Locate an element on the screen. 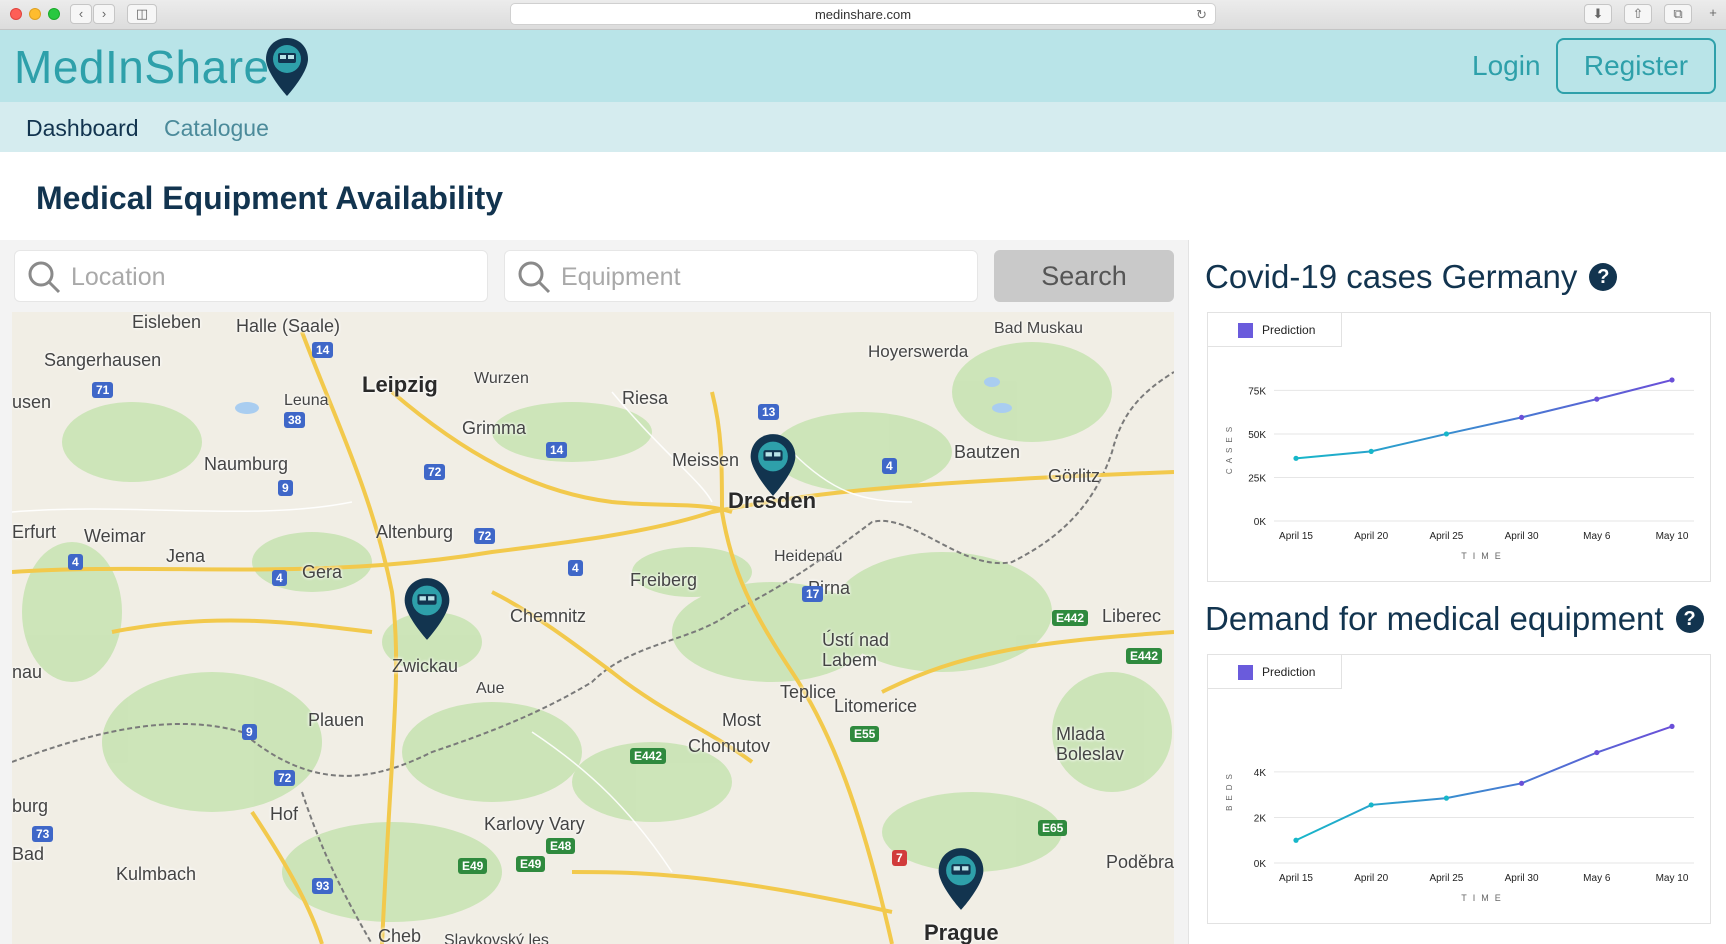 This screenshot has width=1726, height=944. map-label: Leipzig is located at coordinates (400, 384).